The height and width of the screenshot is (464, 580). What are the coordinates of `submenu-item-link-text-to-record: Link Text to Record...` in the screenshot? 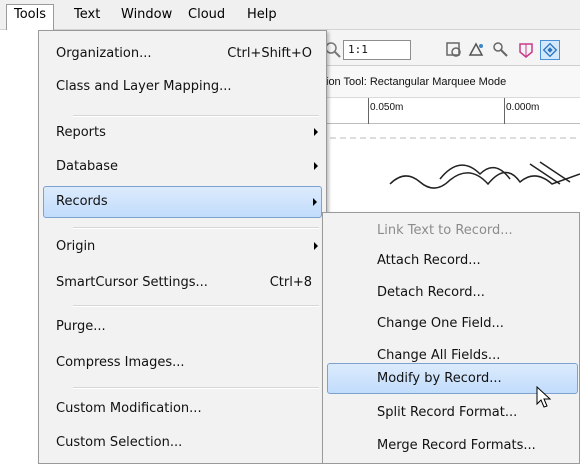 It's located at (452, 231).